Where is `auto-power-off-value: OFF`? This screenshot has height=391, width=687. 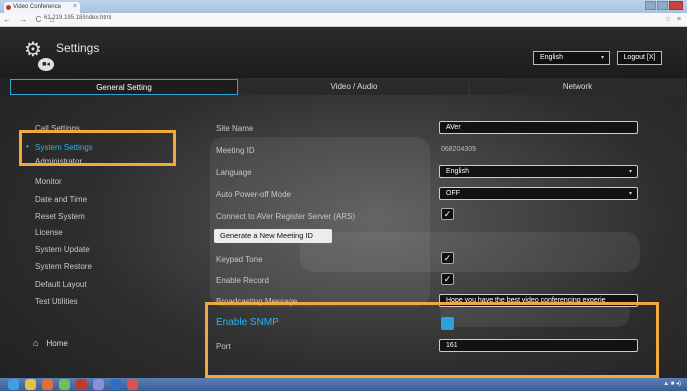 auto-power-off-value: OFF is located at coordinates (453, 193).